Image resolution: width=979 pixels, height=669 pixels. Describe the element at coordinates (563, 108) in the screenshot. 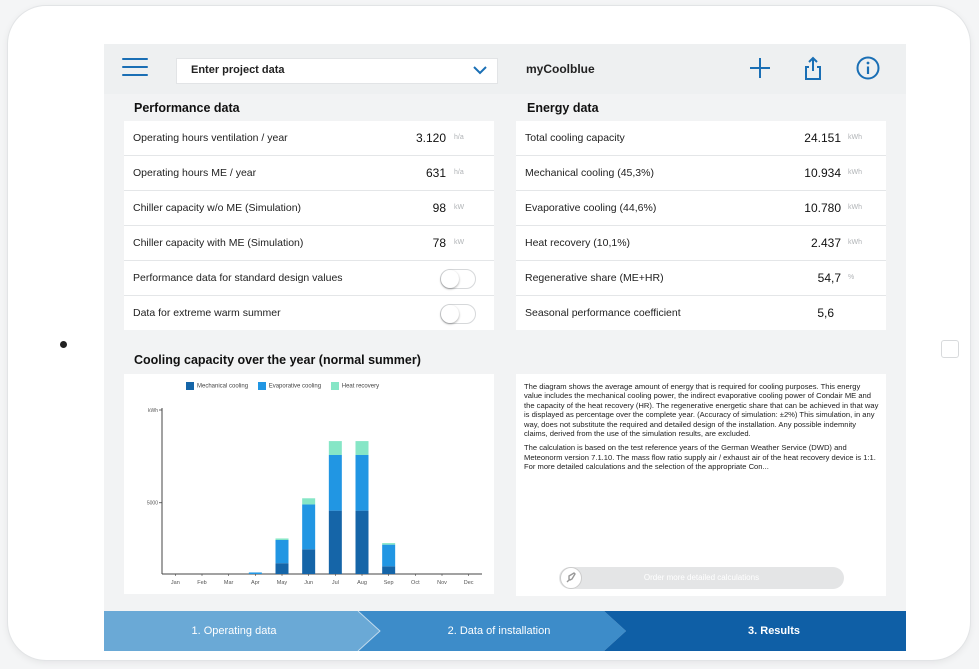

I see `energy-data-title: Energy data` at that location.